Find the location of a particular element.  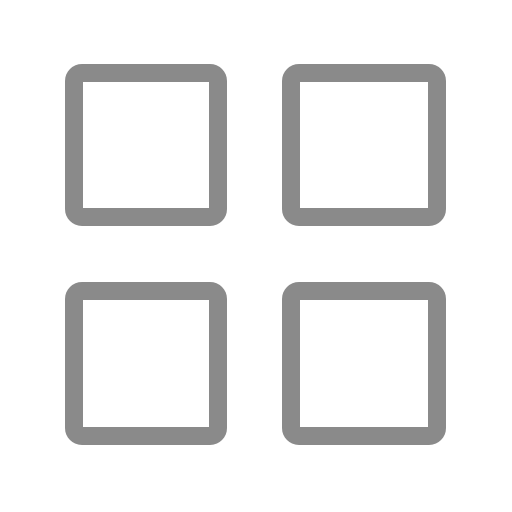

grid-cell-top-left is located at coordinates (146, 145).